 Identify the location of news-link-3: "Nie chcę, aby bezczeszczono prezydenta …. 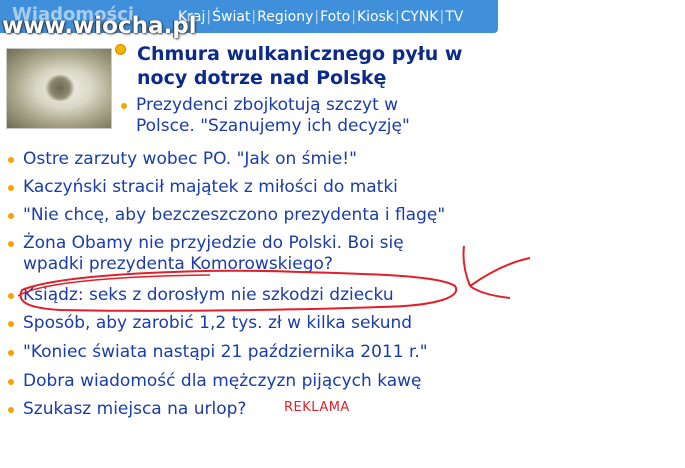
(234, 215).